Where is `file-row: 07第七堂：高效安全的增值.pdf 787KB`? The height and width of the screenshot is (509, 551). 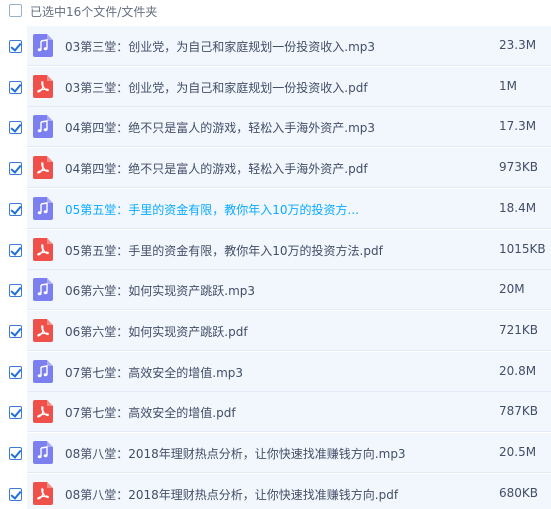
file-row: 07第七堂：高效安全的增值.pdf 787KB is located at coordinates (275, 412).